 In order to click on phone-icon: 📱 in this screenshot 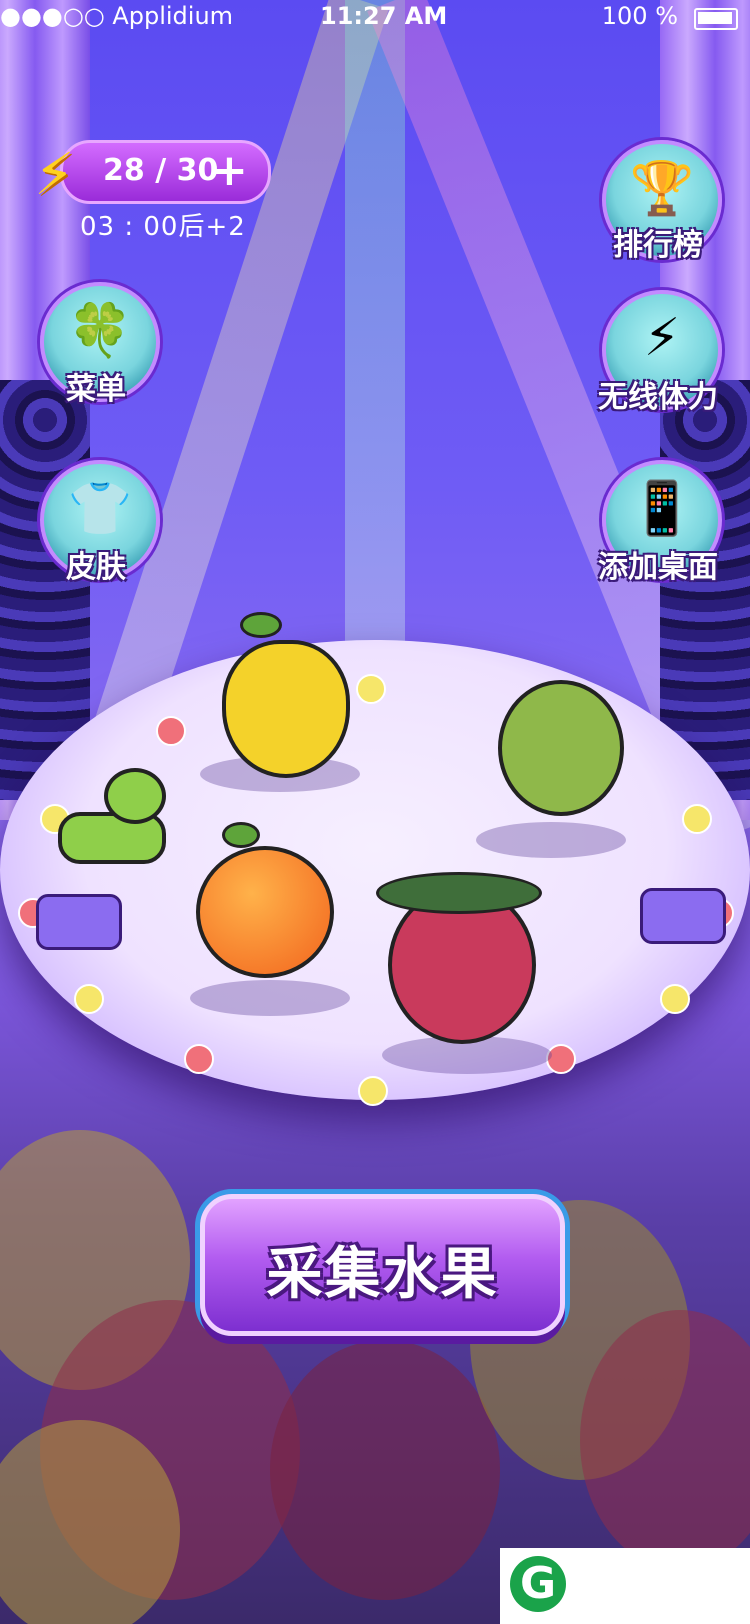, I will do `click(662, 509)`.